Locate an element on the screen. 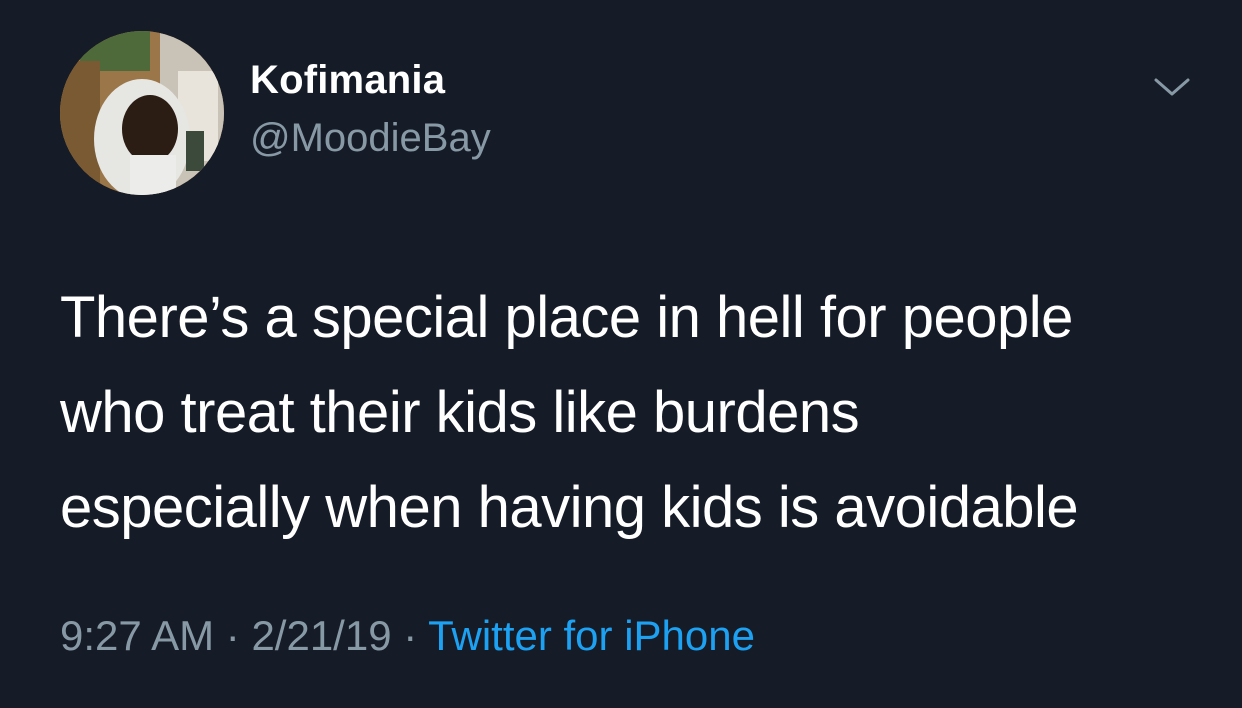 The image size is (1242, 708). avatar-photo is located at coordinates (142, 113).